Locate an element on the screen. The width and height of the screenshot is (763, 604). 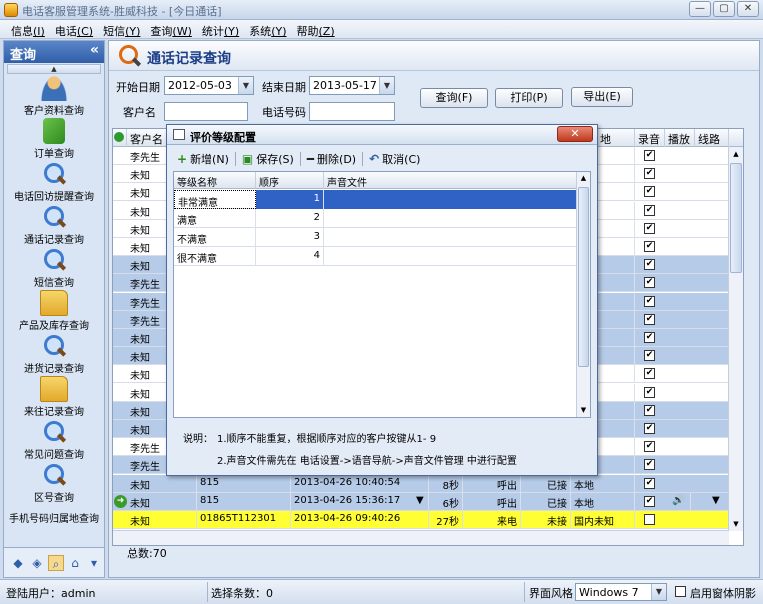
query-nav-icon: ⌕ is located at coordinates (56, 562).